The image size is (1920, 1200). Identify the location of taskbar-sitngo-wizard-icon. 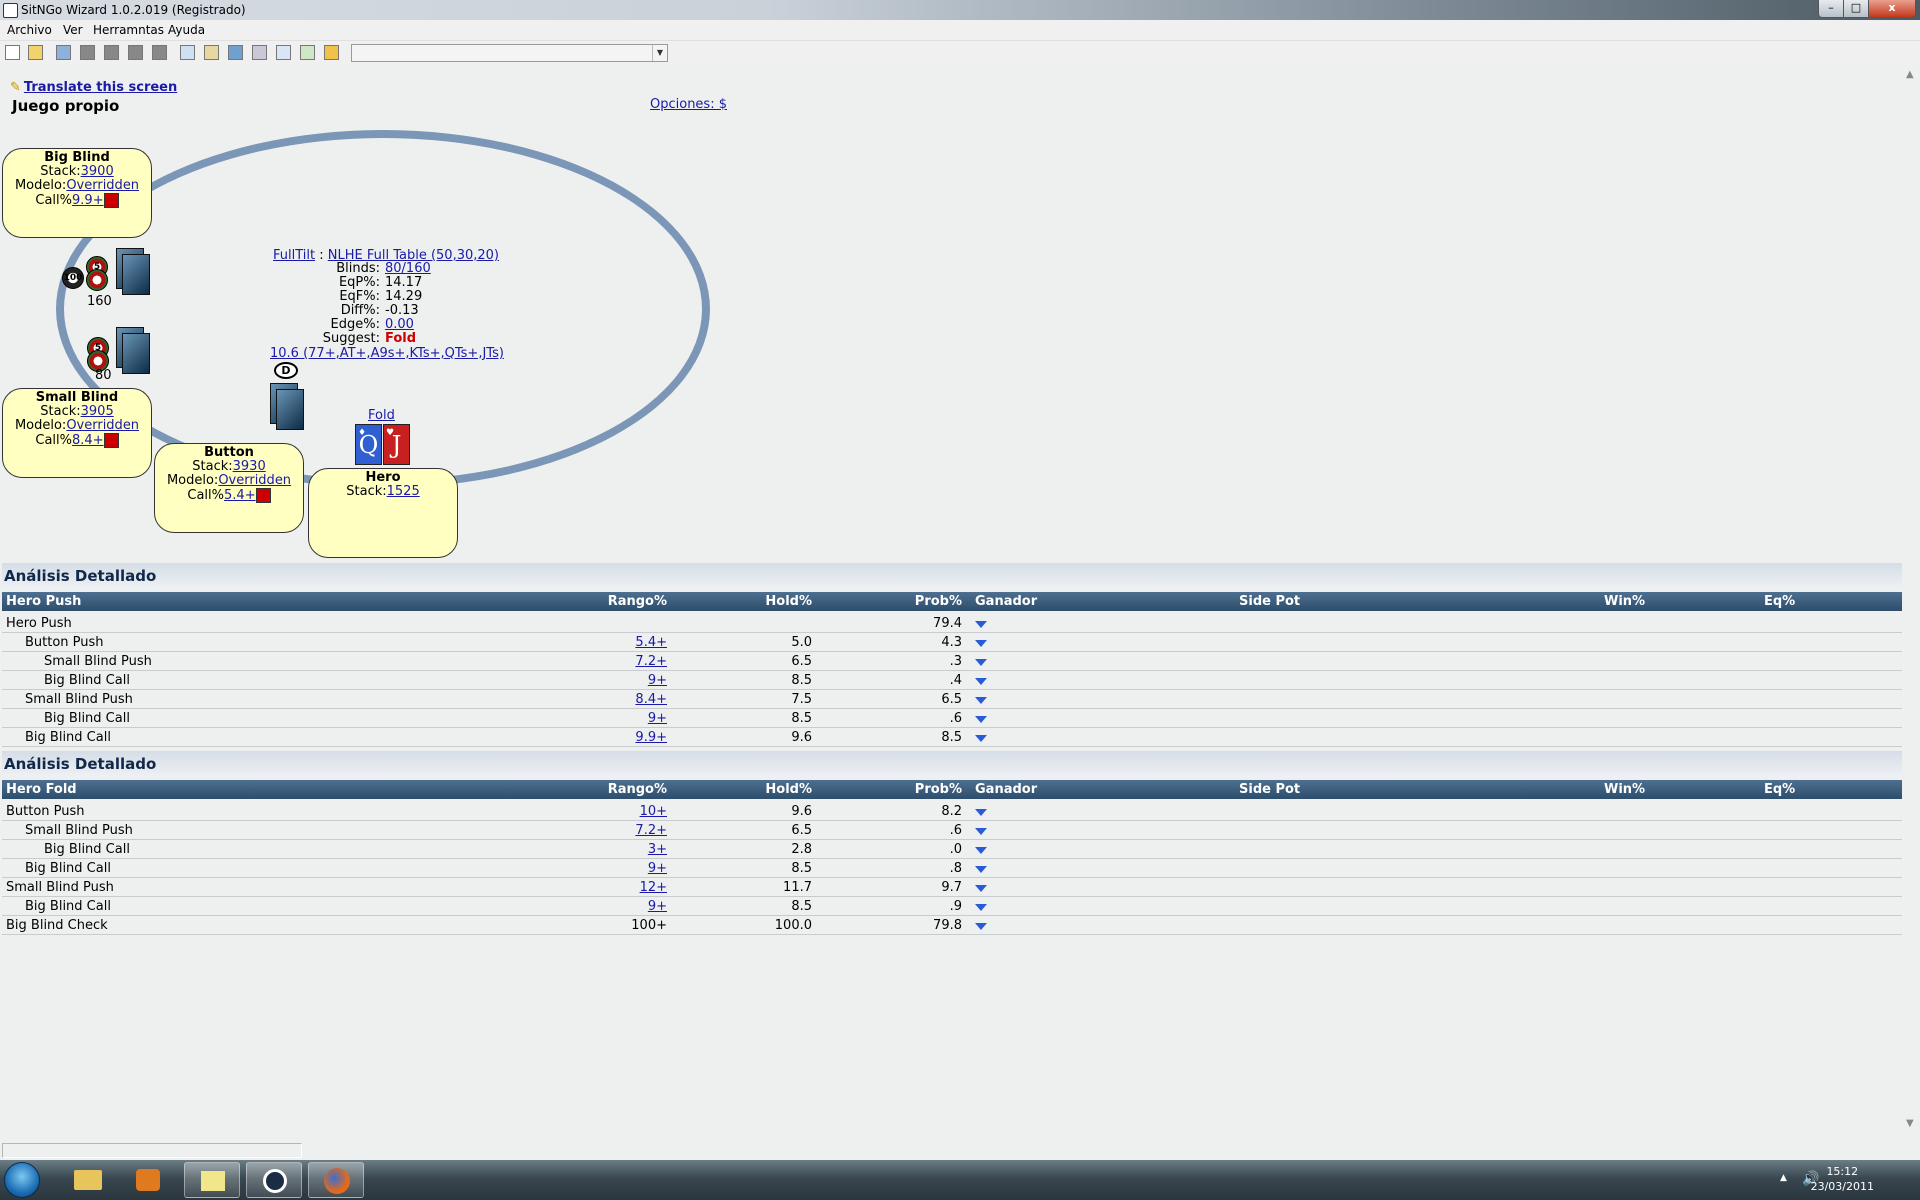
(274, 1180).